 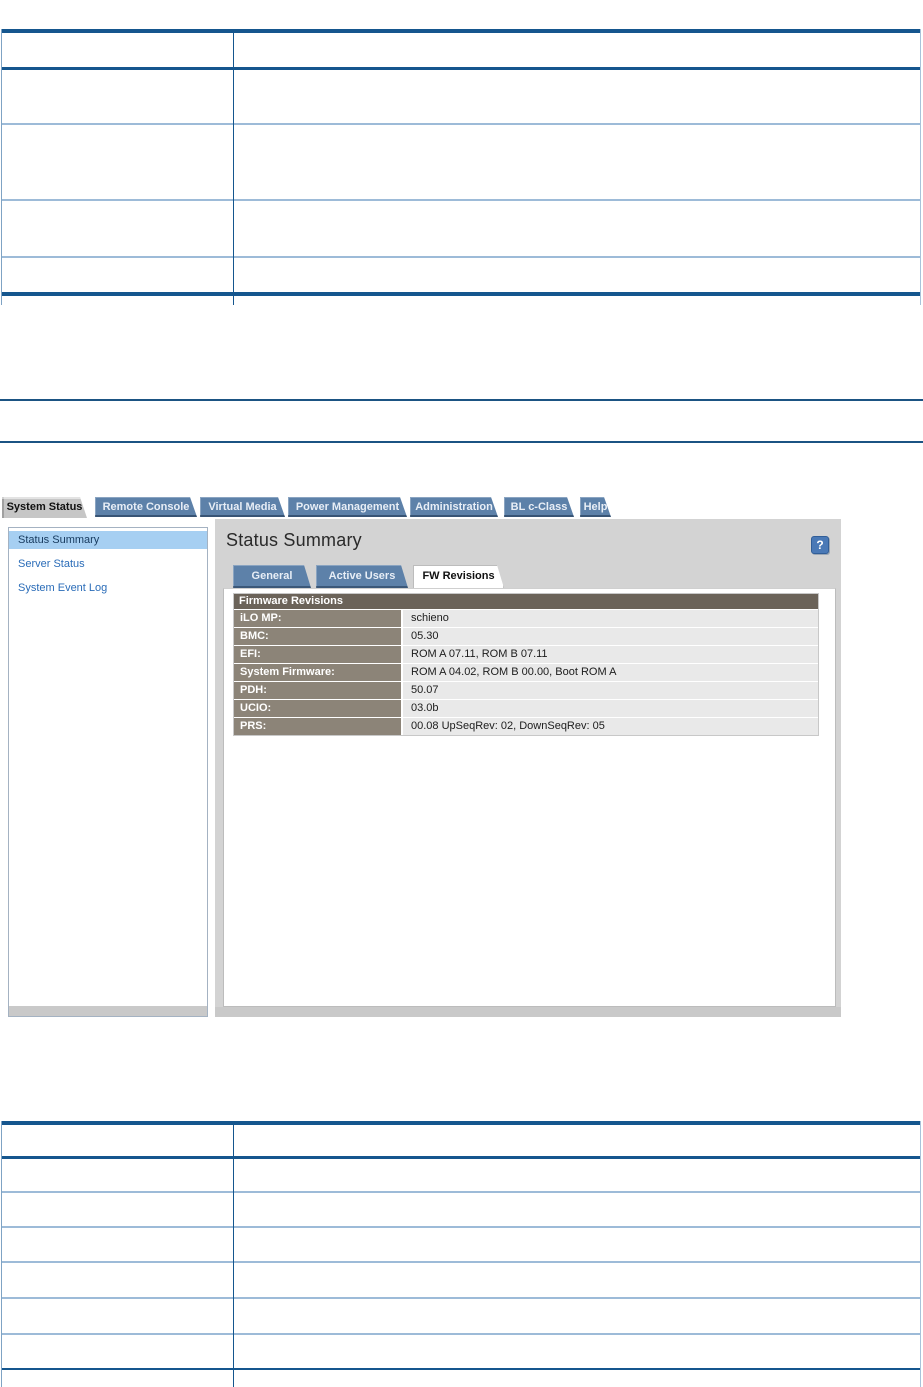 I want to click on fw-label: UCIO:, so click(x=318, y=708).